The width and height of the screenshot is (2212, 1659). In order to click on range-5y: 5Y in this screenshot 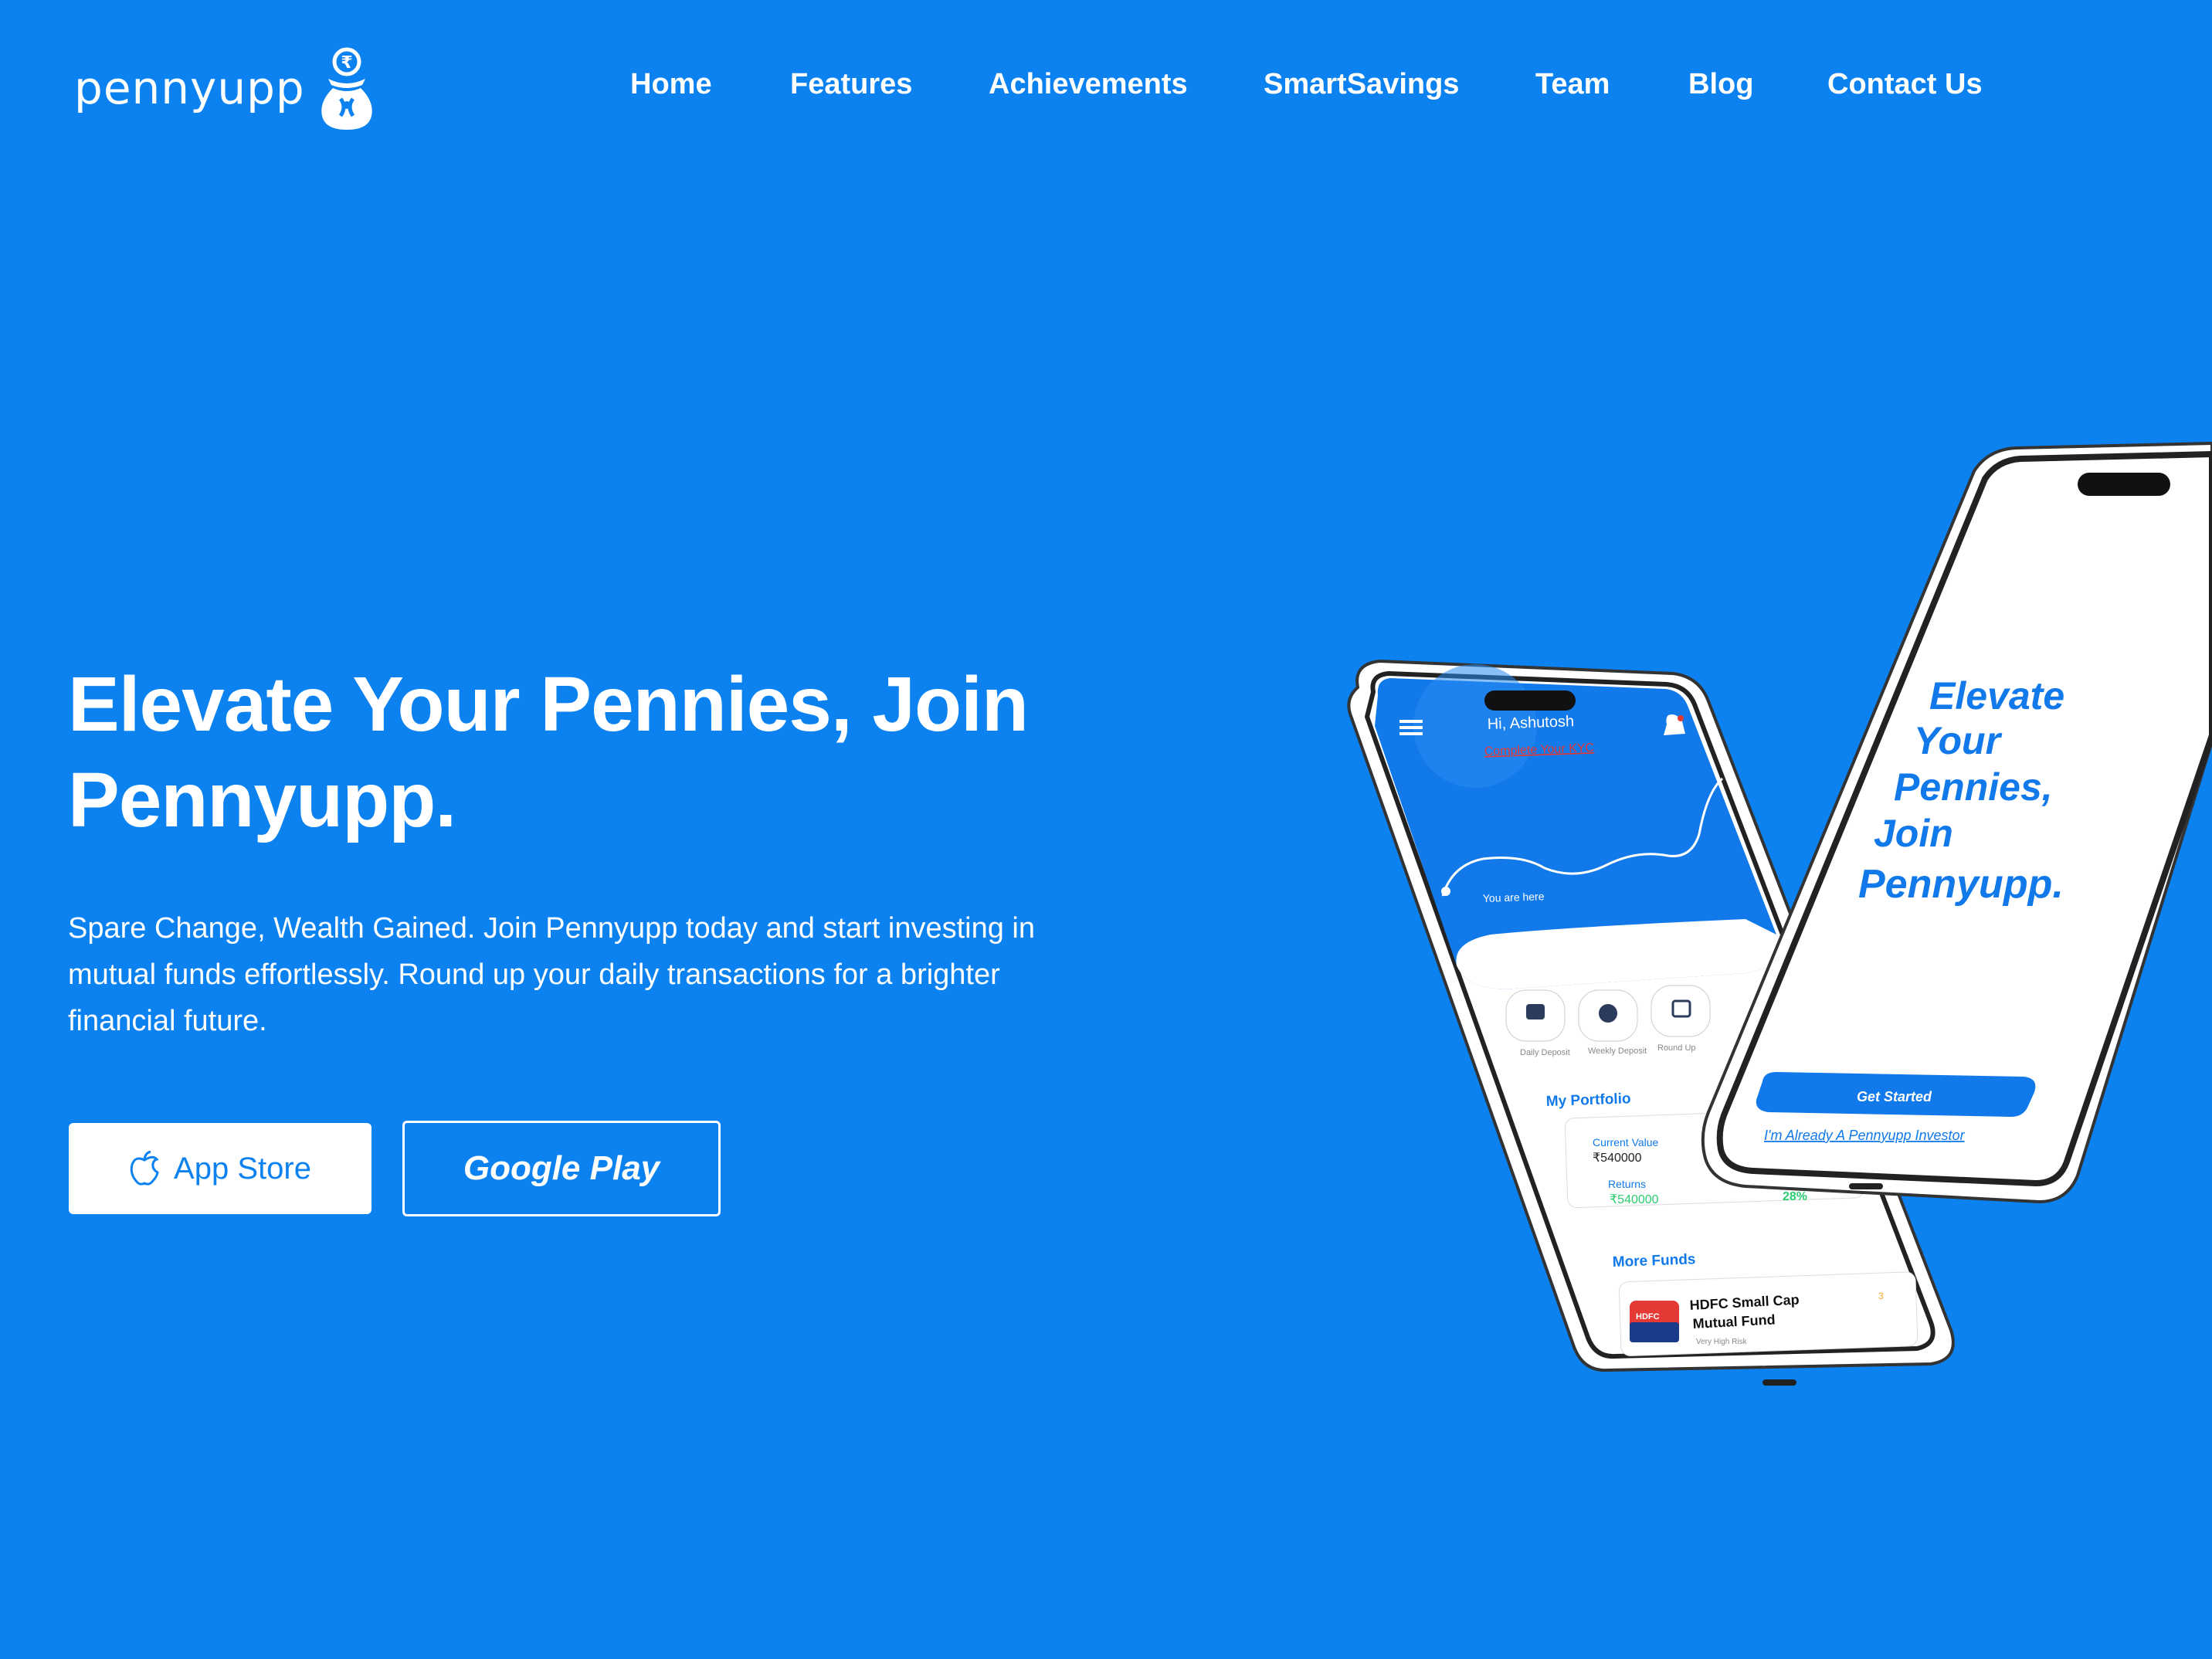, I will do `click(1680, 951)`.